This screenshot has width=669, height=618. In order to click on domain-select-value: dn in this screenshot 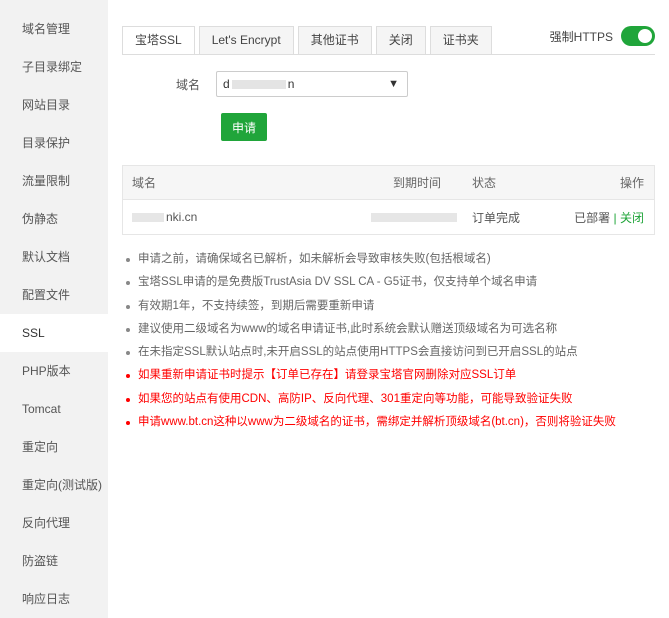, I will do `click(259, 84)`.